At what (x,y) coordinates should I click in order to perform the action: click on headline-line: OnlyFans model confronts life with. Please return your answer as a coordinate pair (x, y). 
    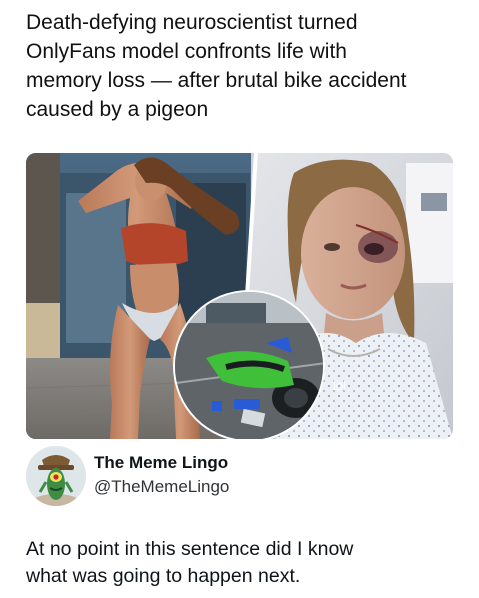
    Looking at the image, I should click on (186, 51).